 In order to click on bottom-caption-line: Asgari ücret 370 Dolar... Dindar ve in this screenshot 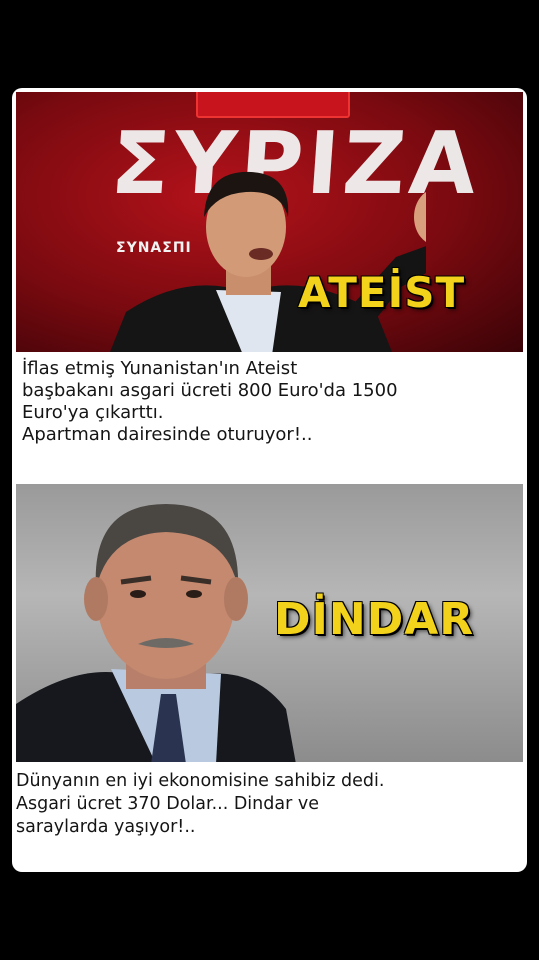, I will do `click(167, 804)`.